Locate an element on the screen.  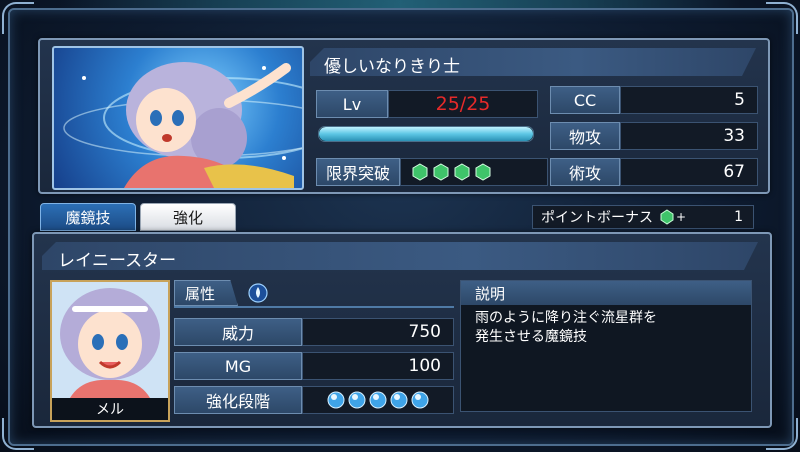
mag-atk-row: 術攻 67 is located at coordinates (654, 172).